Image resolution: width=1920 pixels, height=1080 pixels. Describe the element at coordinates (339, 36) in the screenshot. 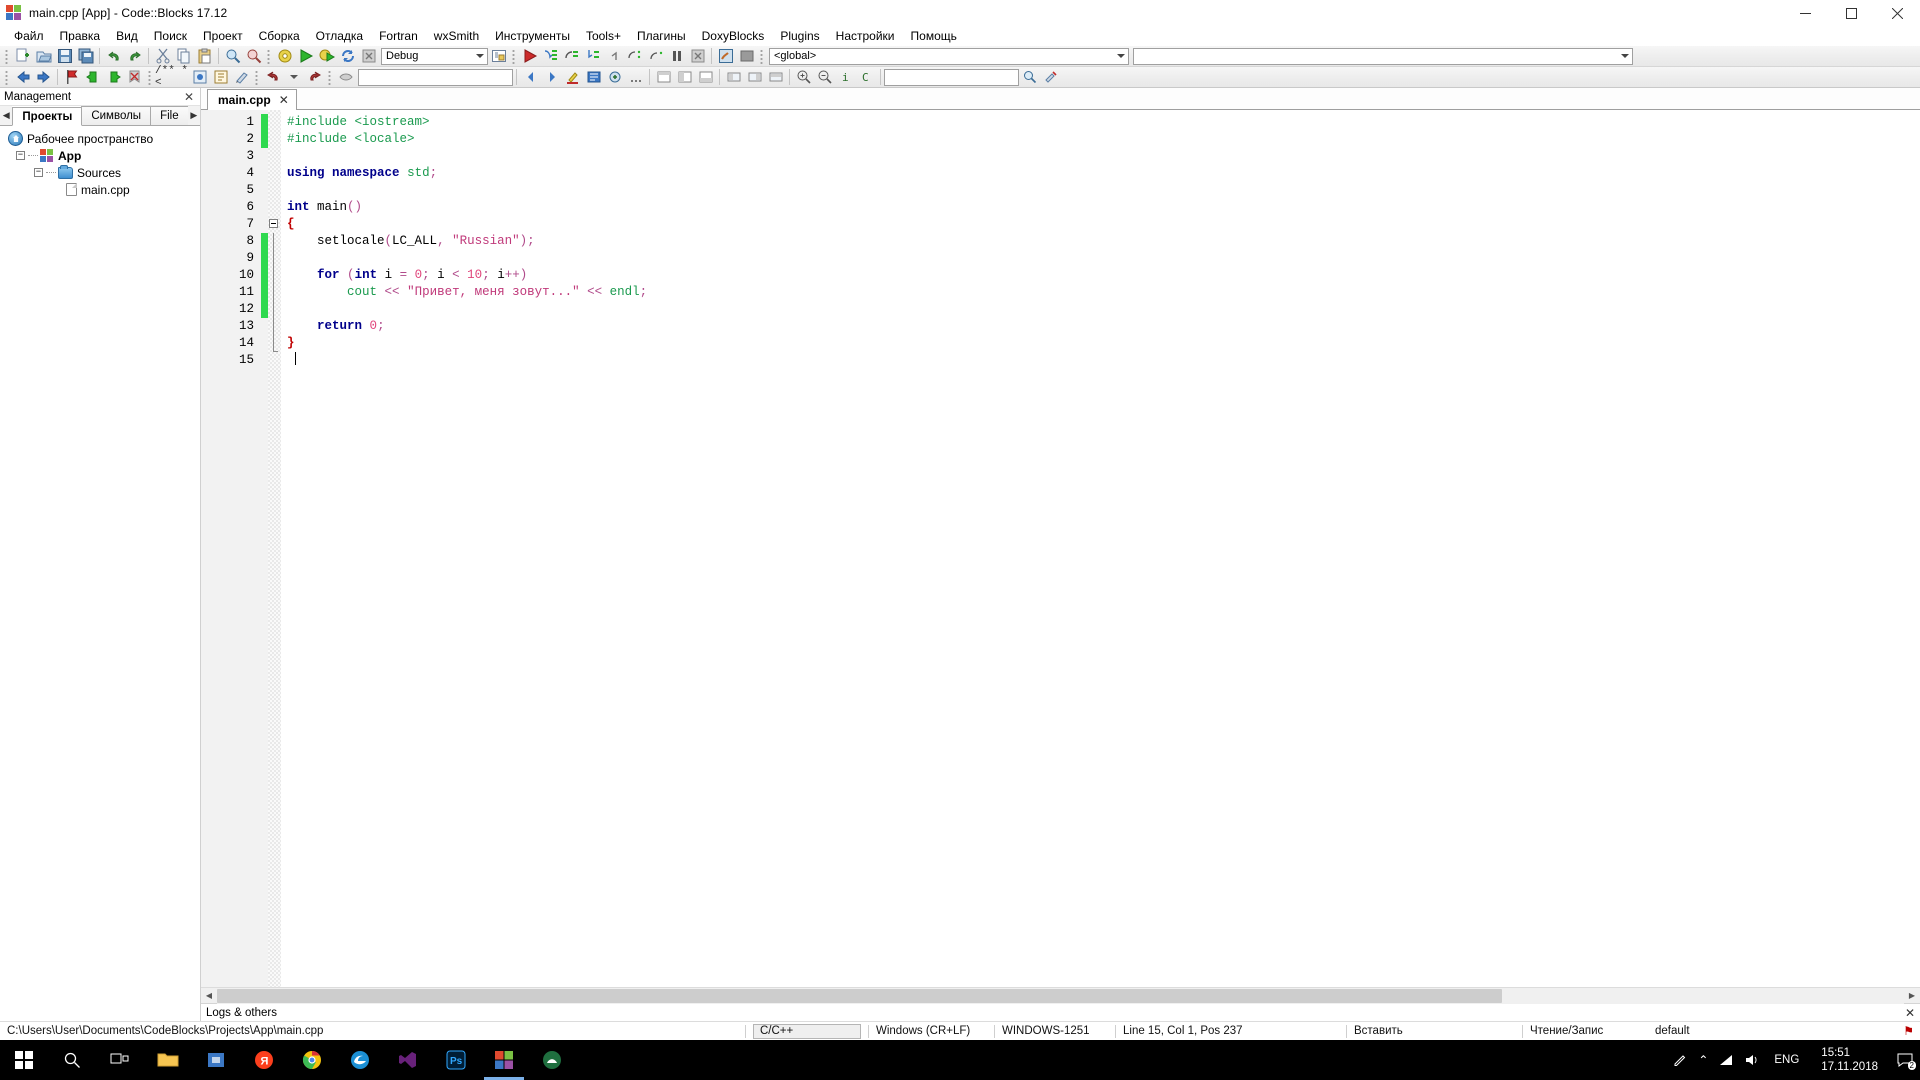

I see `menu-debug: Отладка` at that location.